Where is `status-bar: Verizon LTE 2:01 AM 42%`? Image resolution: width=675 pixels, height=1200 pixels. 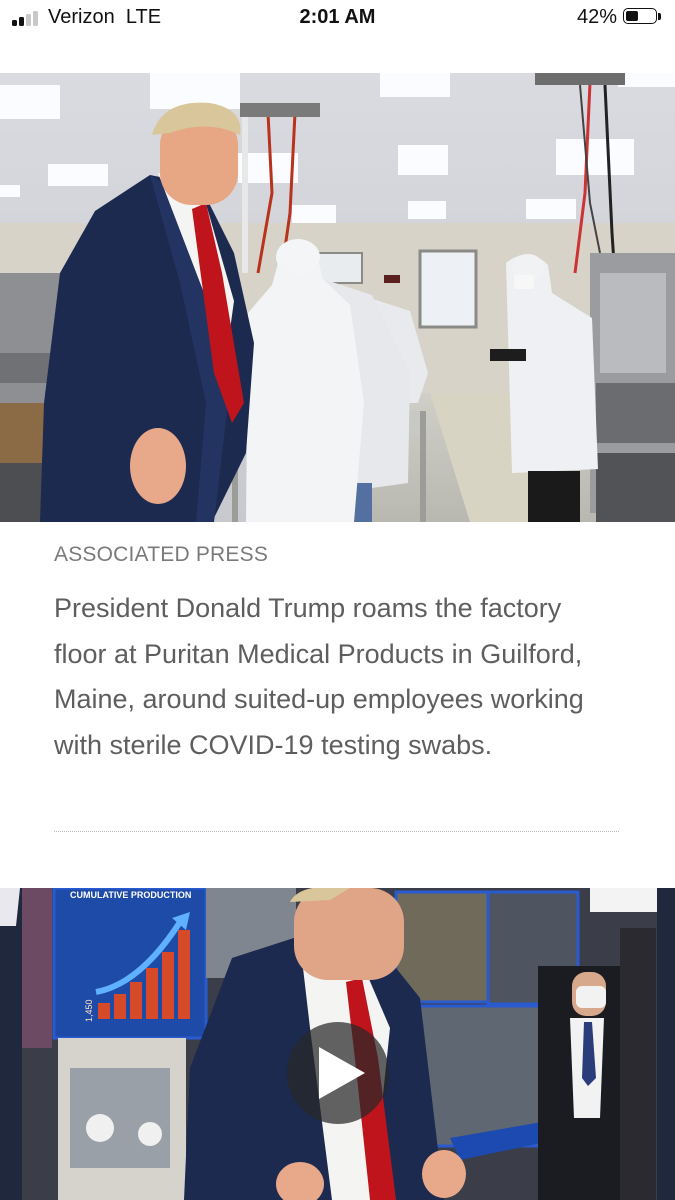
status-bar: Verizon LTE 2:01 AM 42% is located at coordinates (337, 19).